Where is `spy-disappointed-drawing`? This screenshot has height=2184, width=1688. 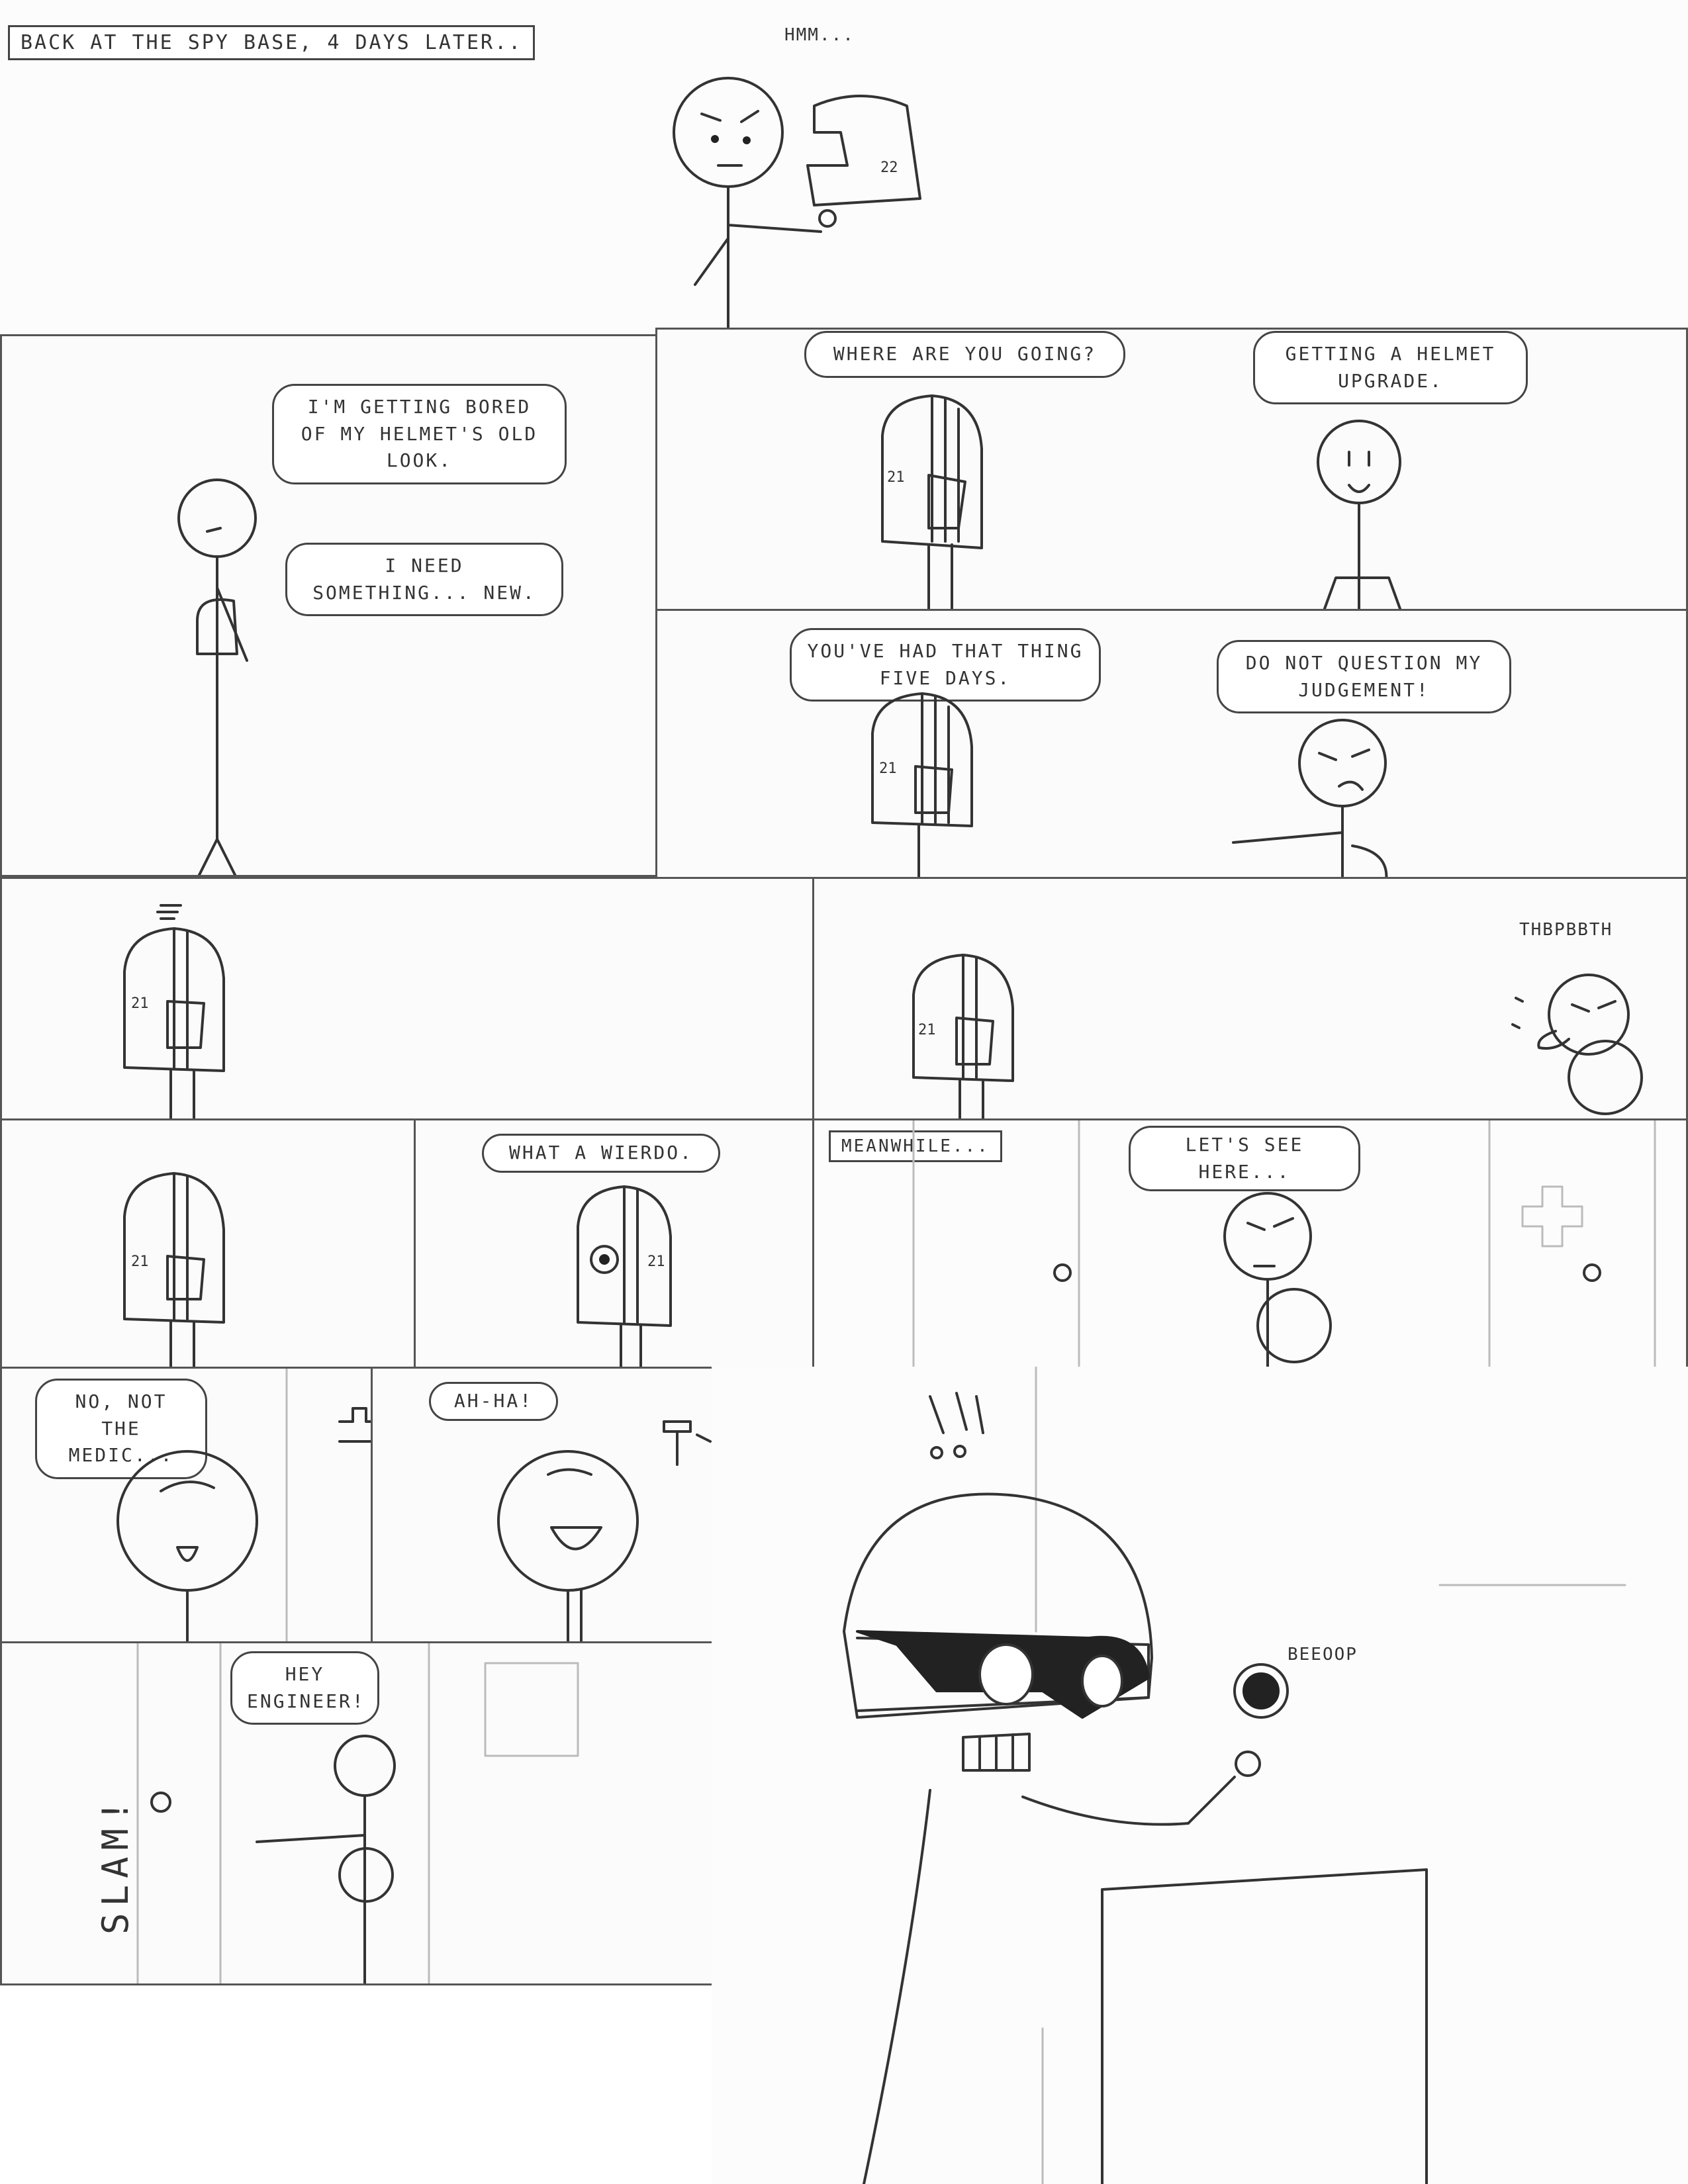 spy-disappointed-drawing is located at coordinates (187, 1547).